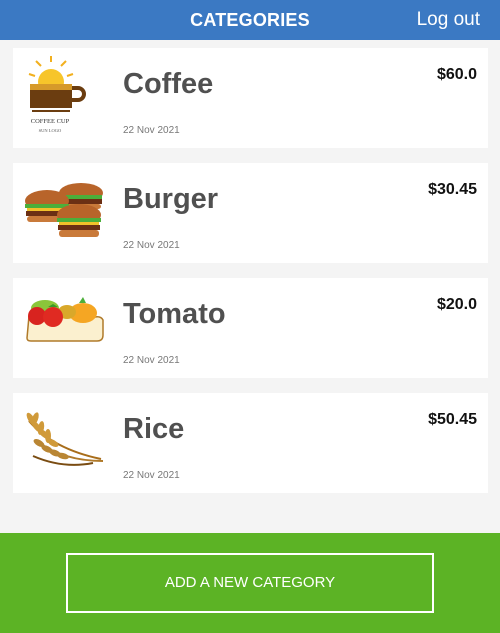  I want to click on logout-button: Log out, so click(448, 20).